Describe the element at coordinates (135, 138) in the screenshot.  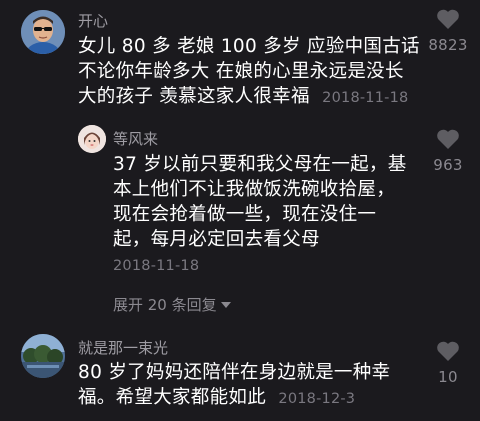
I see `reply-author: 等风来` at that location.